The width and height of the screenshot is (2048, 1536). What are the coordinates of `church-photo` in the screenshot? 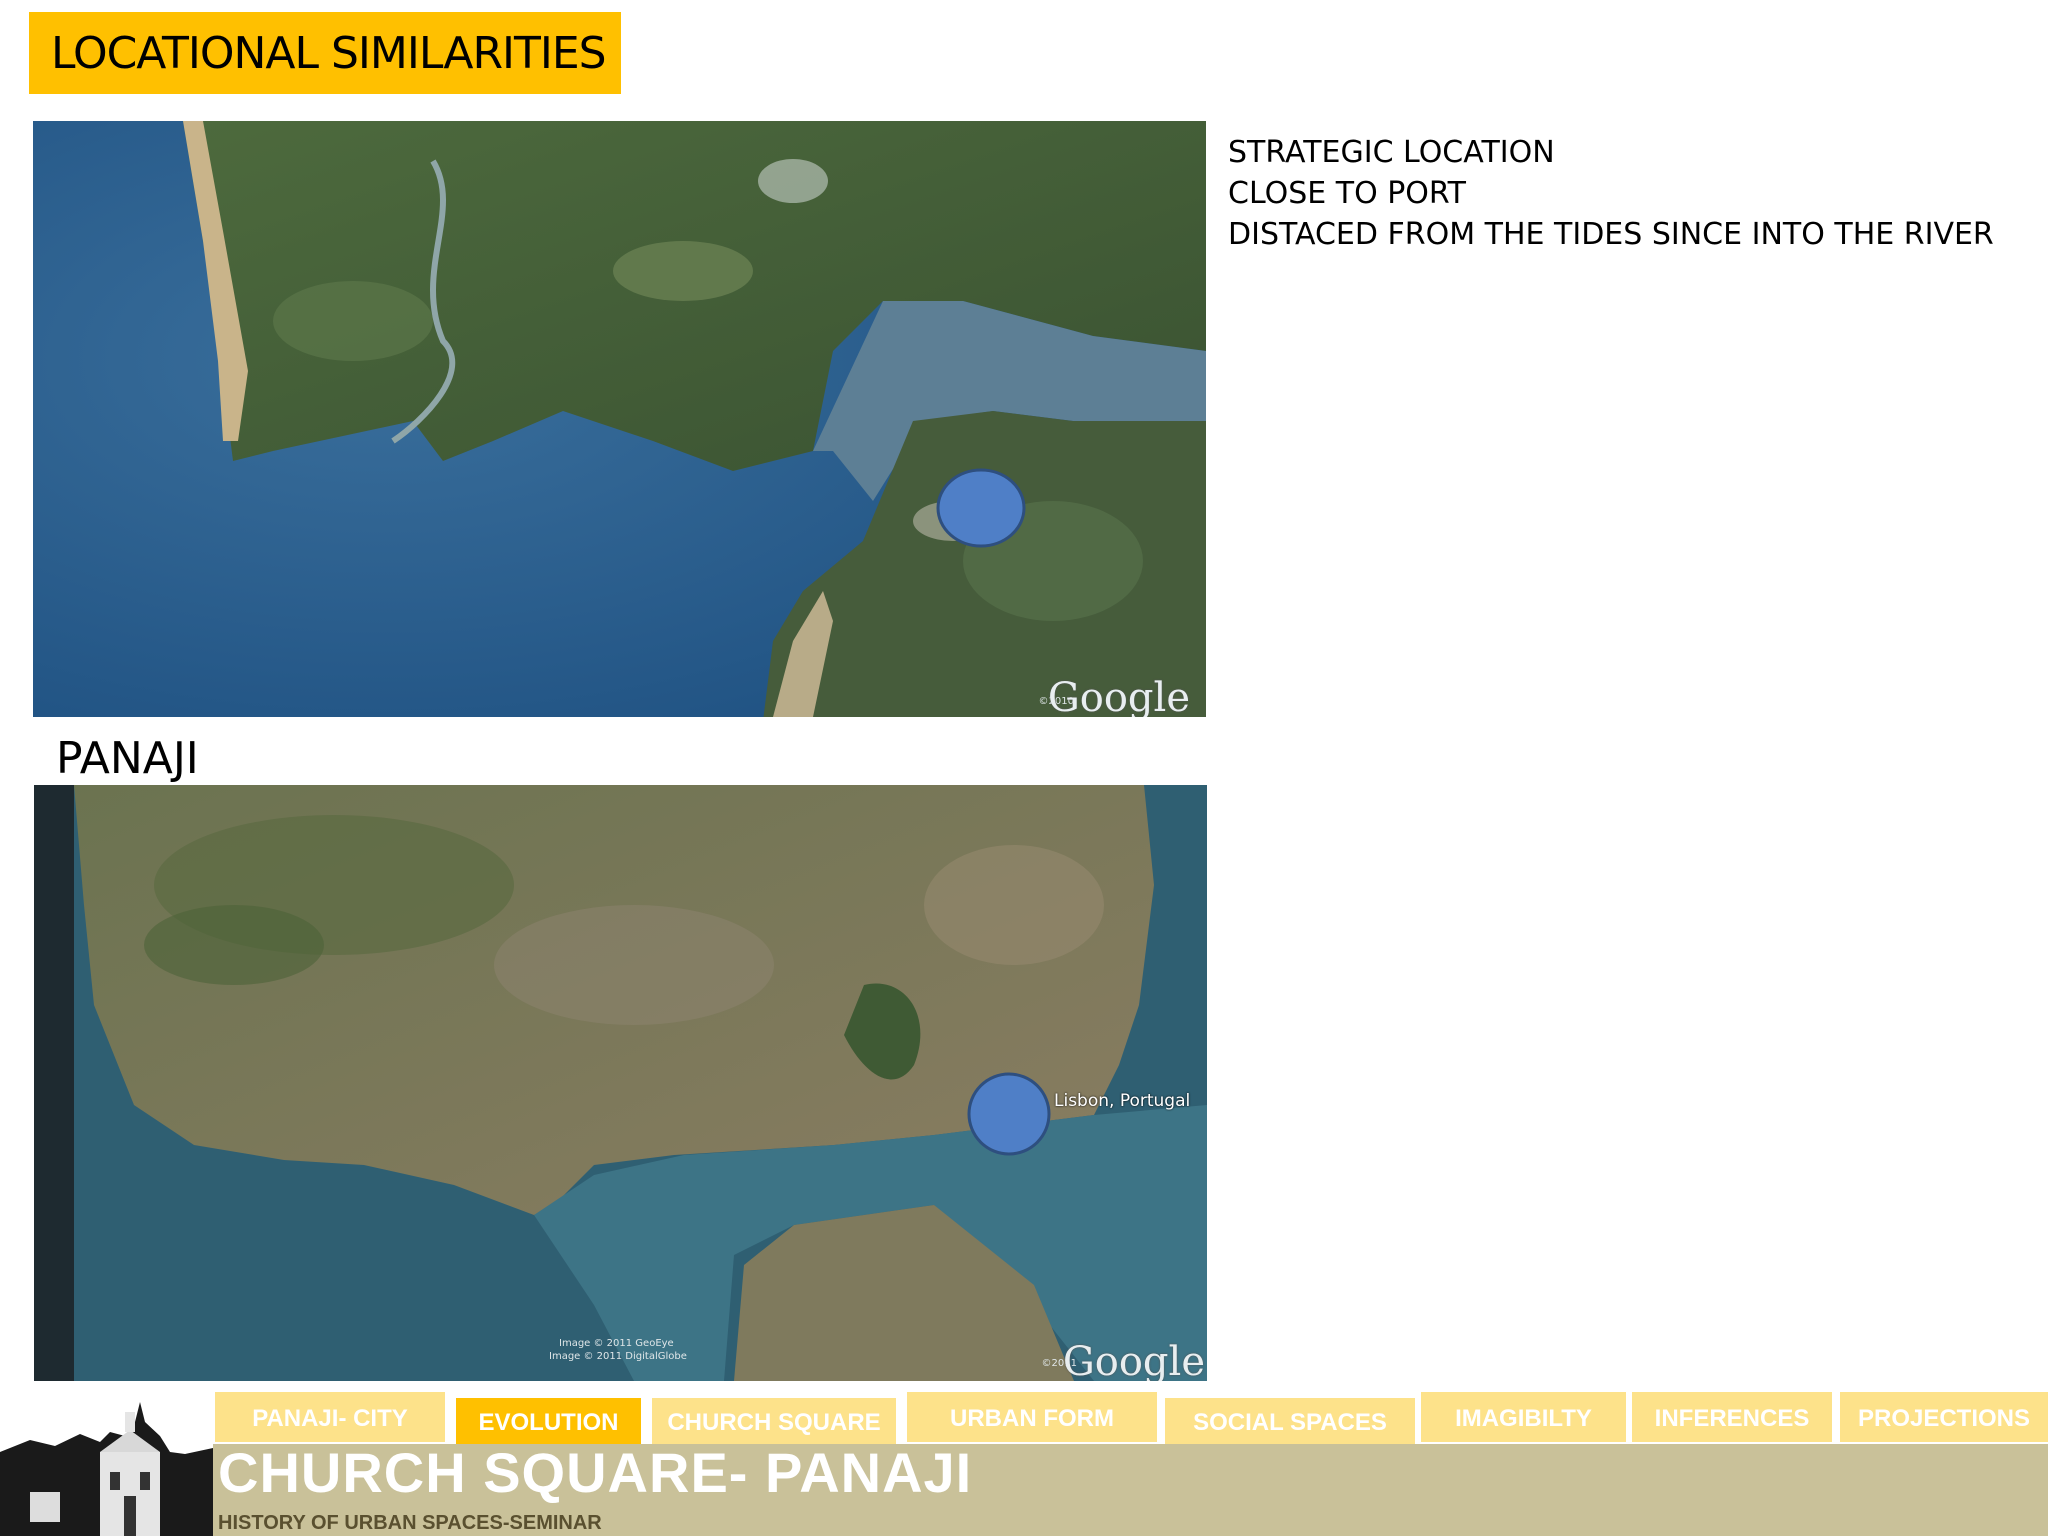 It's located at (106, 1464).